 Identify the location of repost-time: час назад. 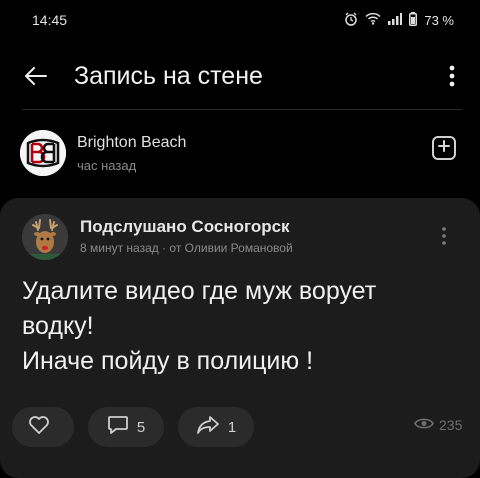
(107, 165).